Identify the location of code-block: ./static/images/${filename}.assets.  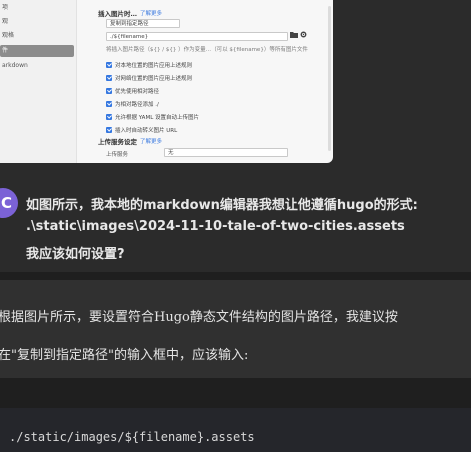
(235, 430).